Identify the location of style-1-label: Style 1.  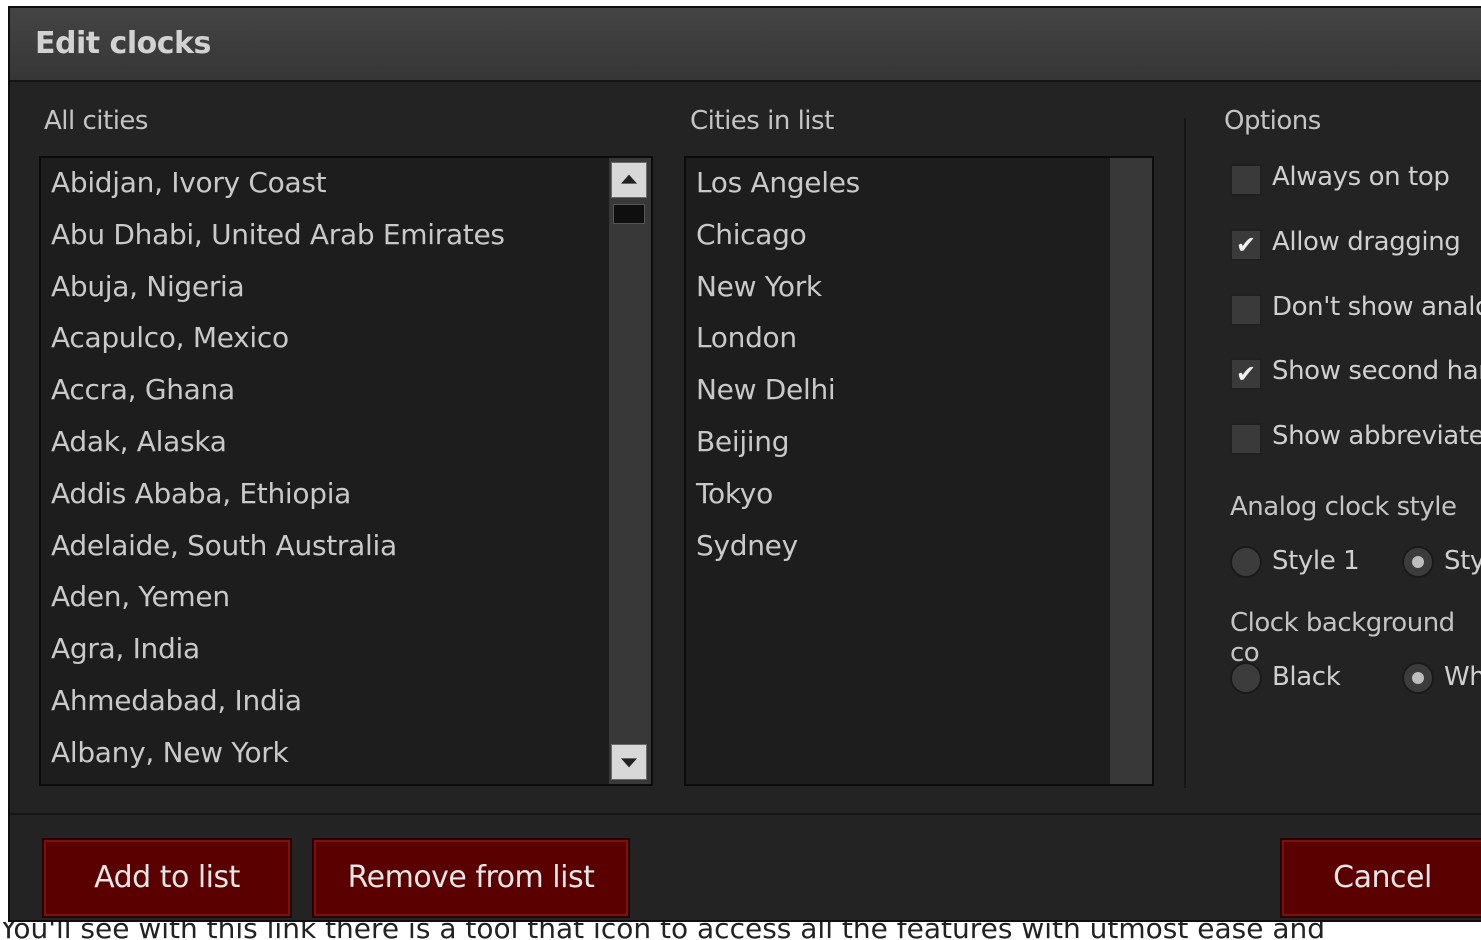
(1316, 561).